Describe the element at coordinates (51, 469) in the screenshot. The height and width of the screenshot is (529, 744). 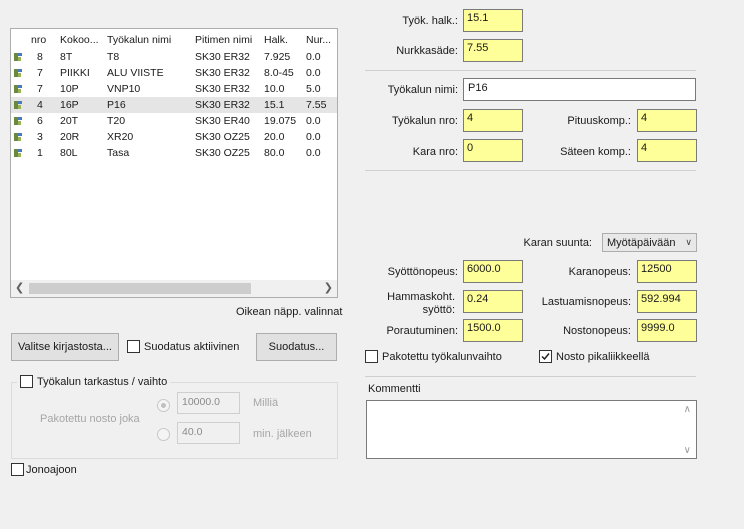
I see `queue-label: Jonoajoon` at that location.